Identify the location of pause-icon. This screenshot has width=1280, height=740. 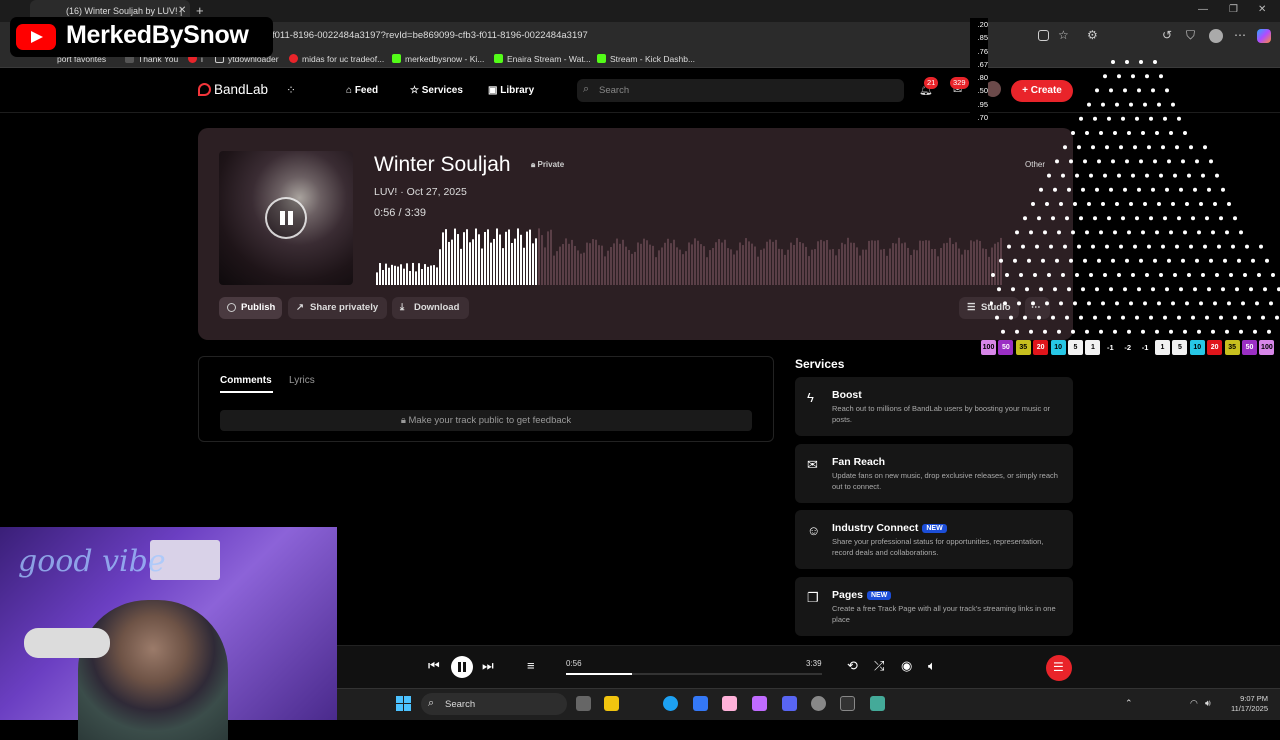
(286, 218).